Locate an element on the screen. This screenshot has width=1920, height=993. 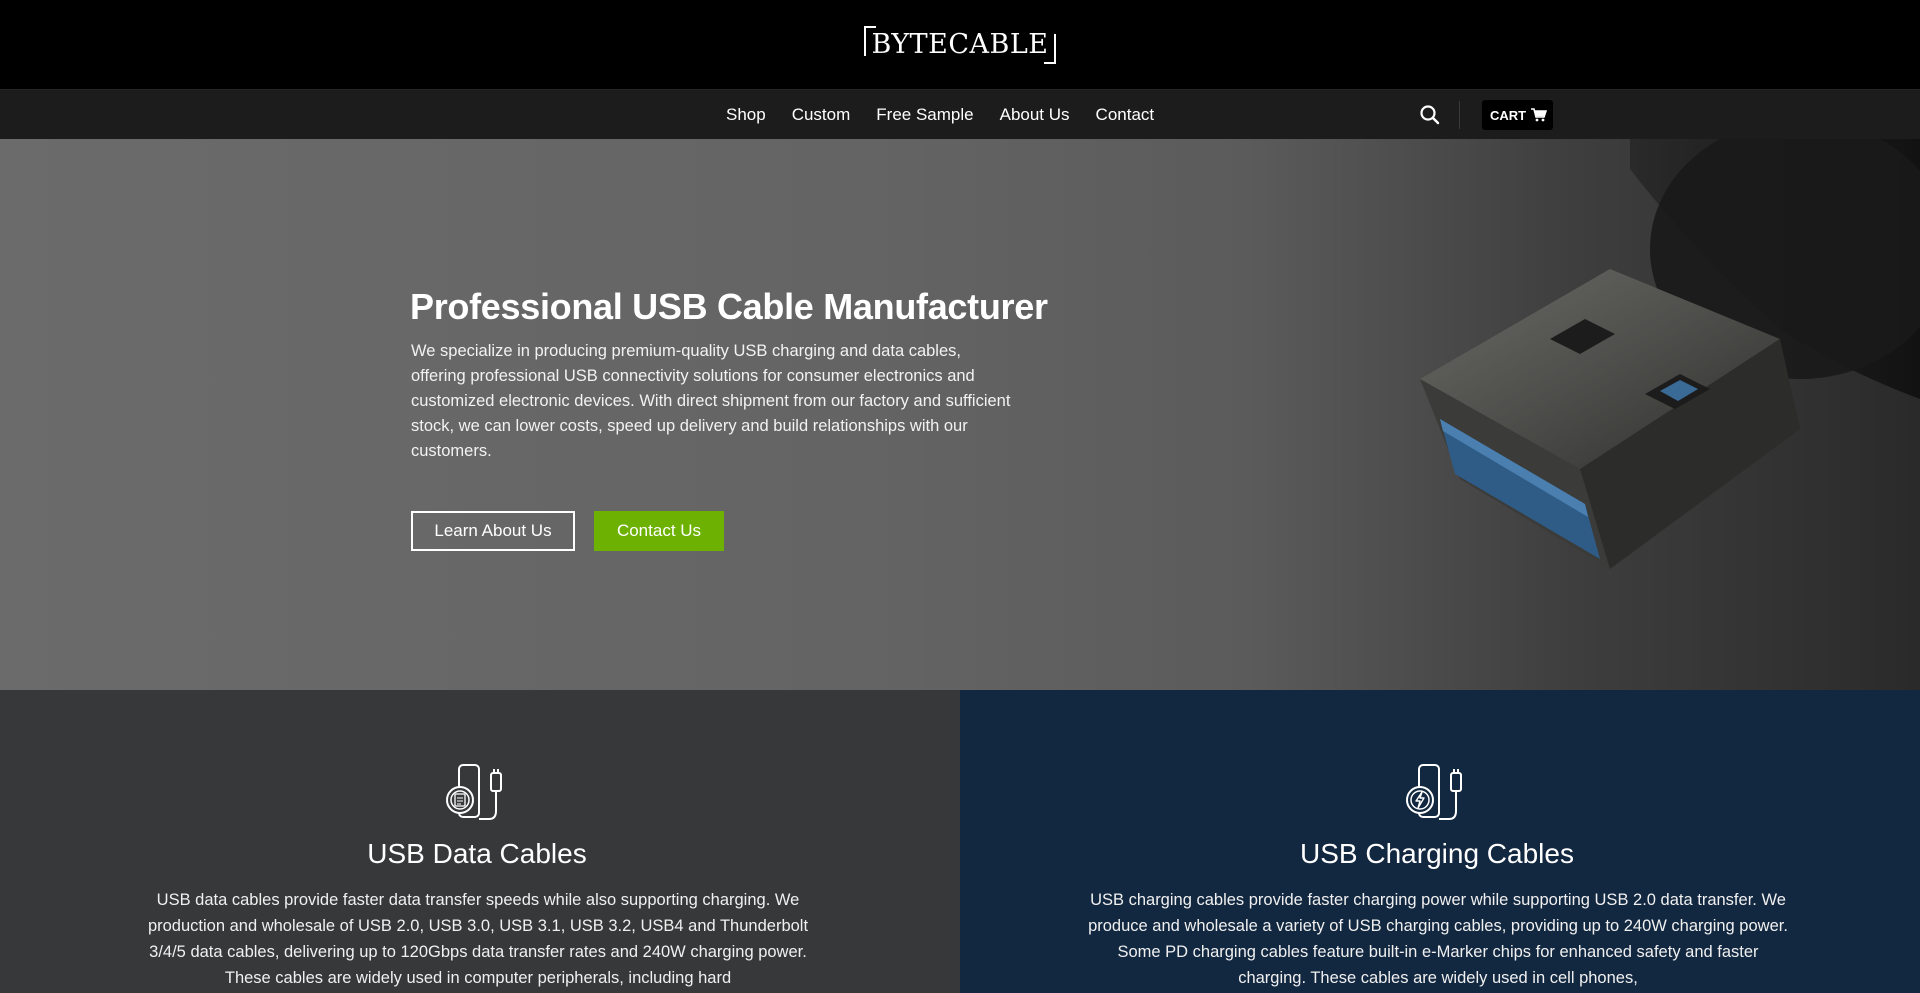
cart-label: CART is located at coordinates (1508, 115).